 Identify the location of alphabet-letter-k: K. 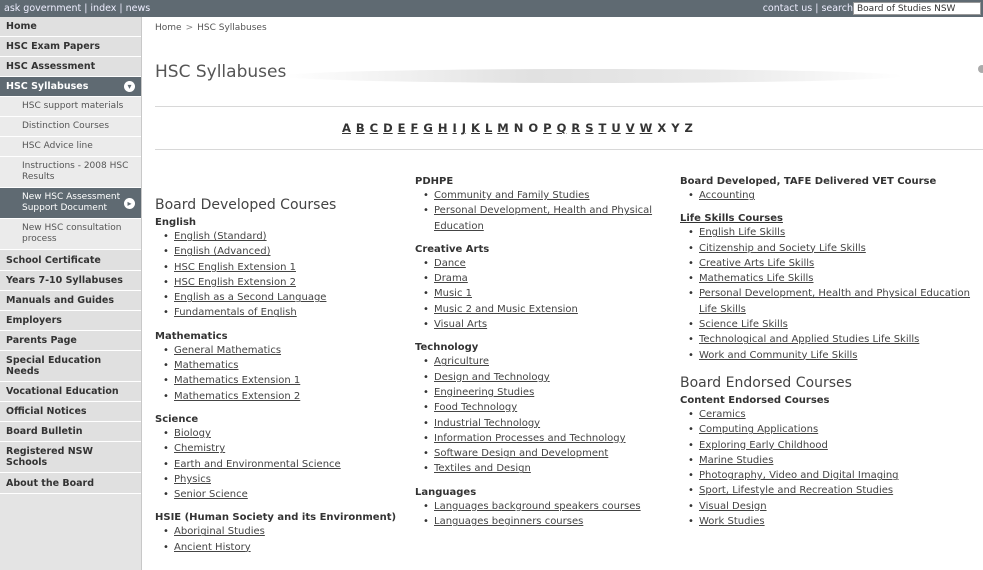
(475, 128).